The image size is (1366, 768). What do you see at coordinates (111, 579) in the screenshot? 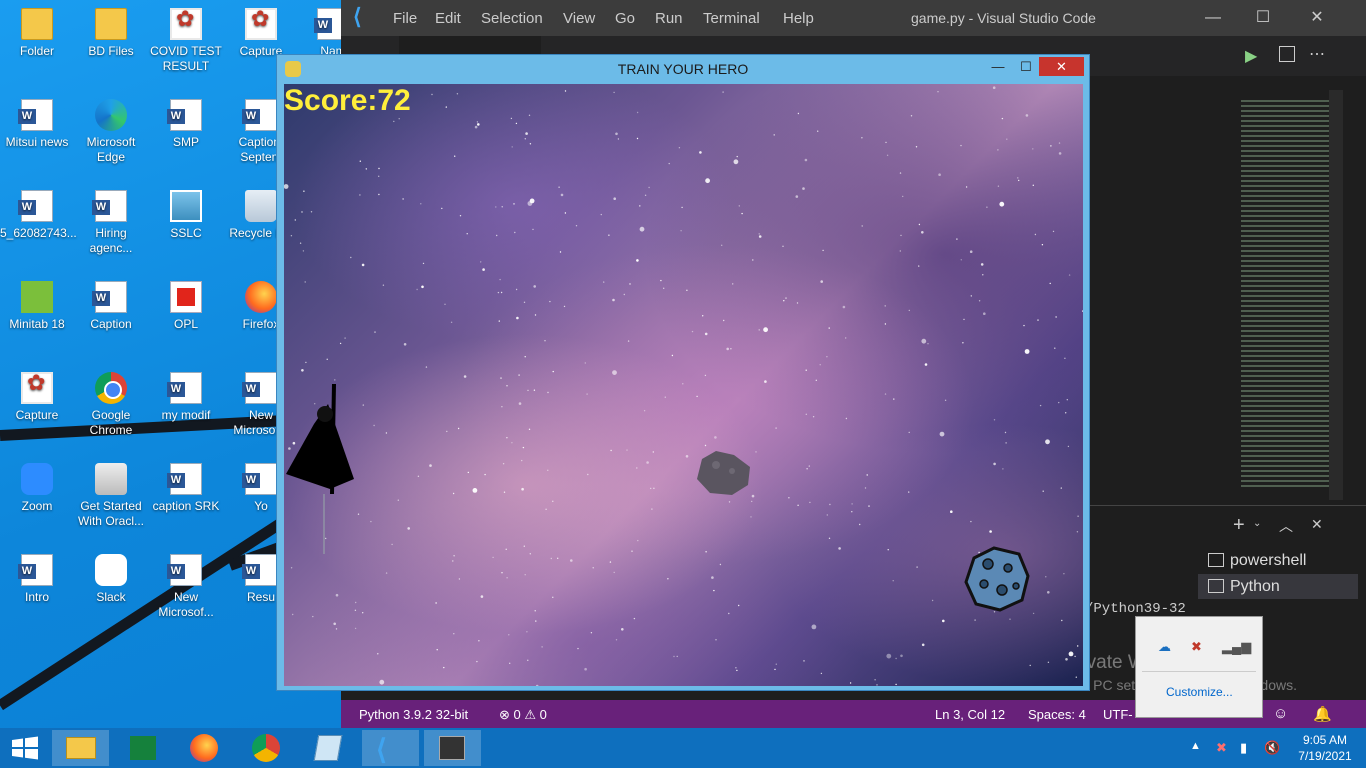
I see `desktop-icon: Slack` at bounding box center [111, 579].